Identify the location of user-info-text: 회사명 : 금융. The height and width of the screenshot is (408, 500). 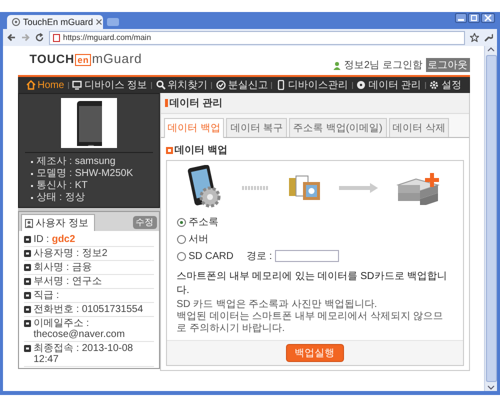
(63, 267).